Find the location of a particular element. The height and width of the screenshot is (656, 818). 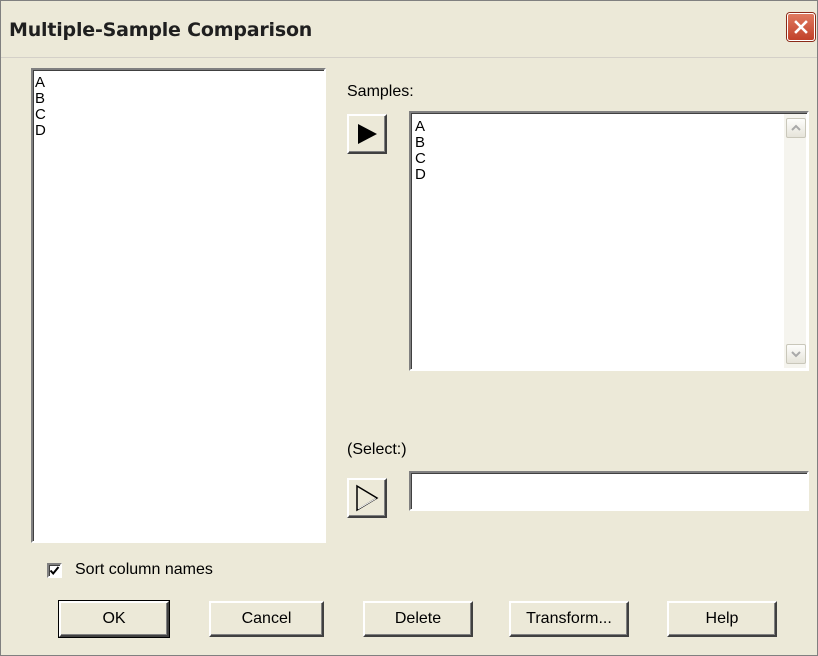

select-label: (Select:) is located at coordinates (377, 449).